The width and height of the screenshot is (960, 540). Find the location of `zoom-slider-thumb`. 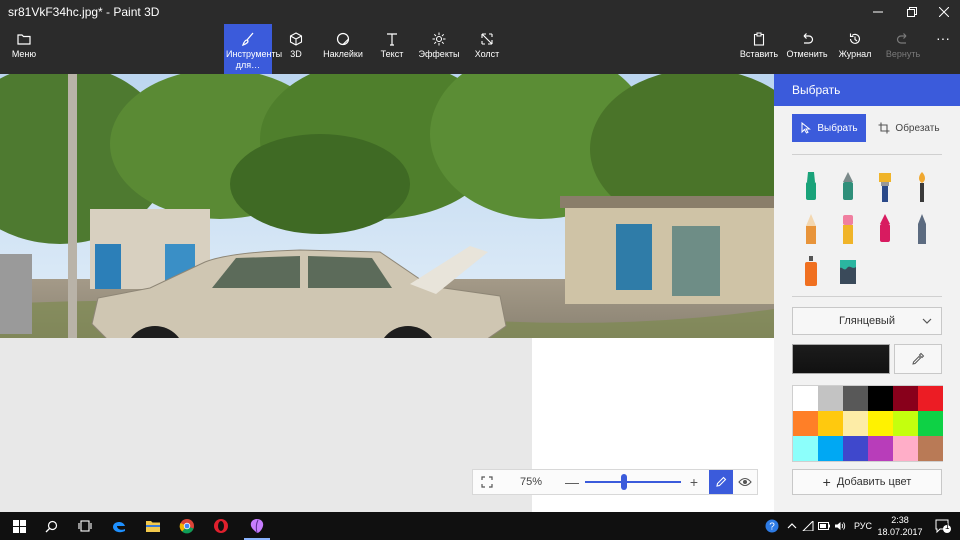

zoom-slider-thumb is located at coordinates (624, 482).